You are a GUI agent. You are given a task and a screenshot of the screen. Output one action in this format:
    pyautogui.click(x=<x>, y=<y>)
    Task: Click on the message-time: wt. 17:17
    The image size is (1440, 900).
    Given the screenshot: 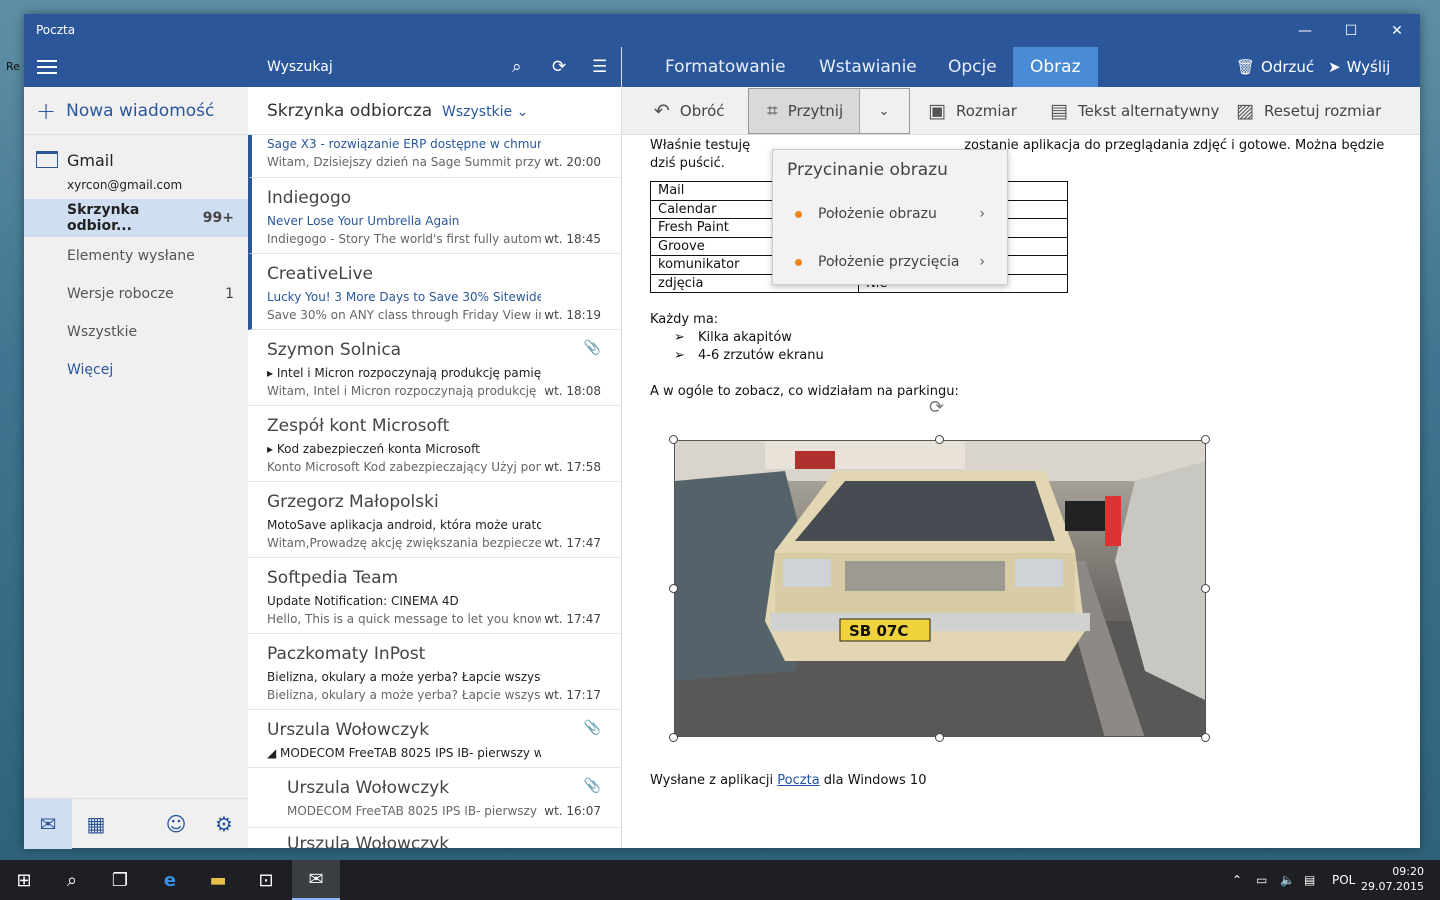 What is the action you would take?
    pyautogui.click(x=572, y=695)
    